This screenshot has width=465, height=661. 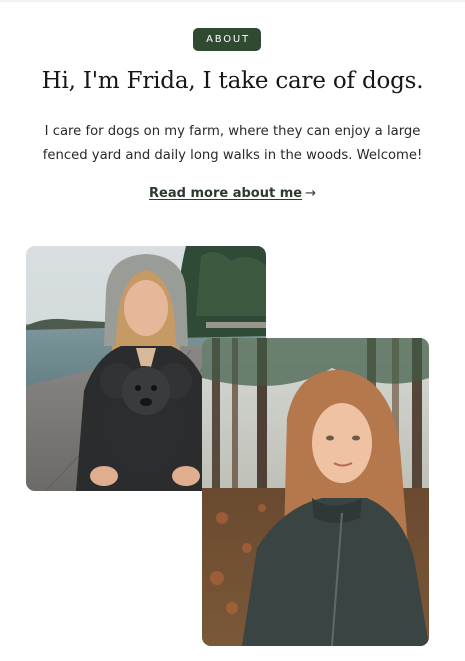 What do you see at coordinates (310, 193) in the screenshot?
I see `arrow-right-icon: →` at bounding box center [310, 193].